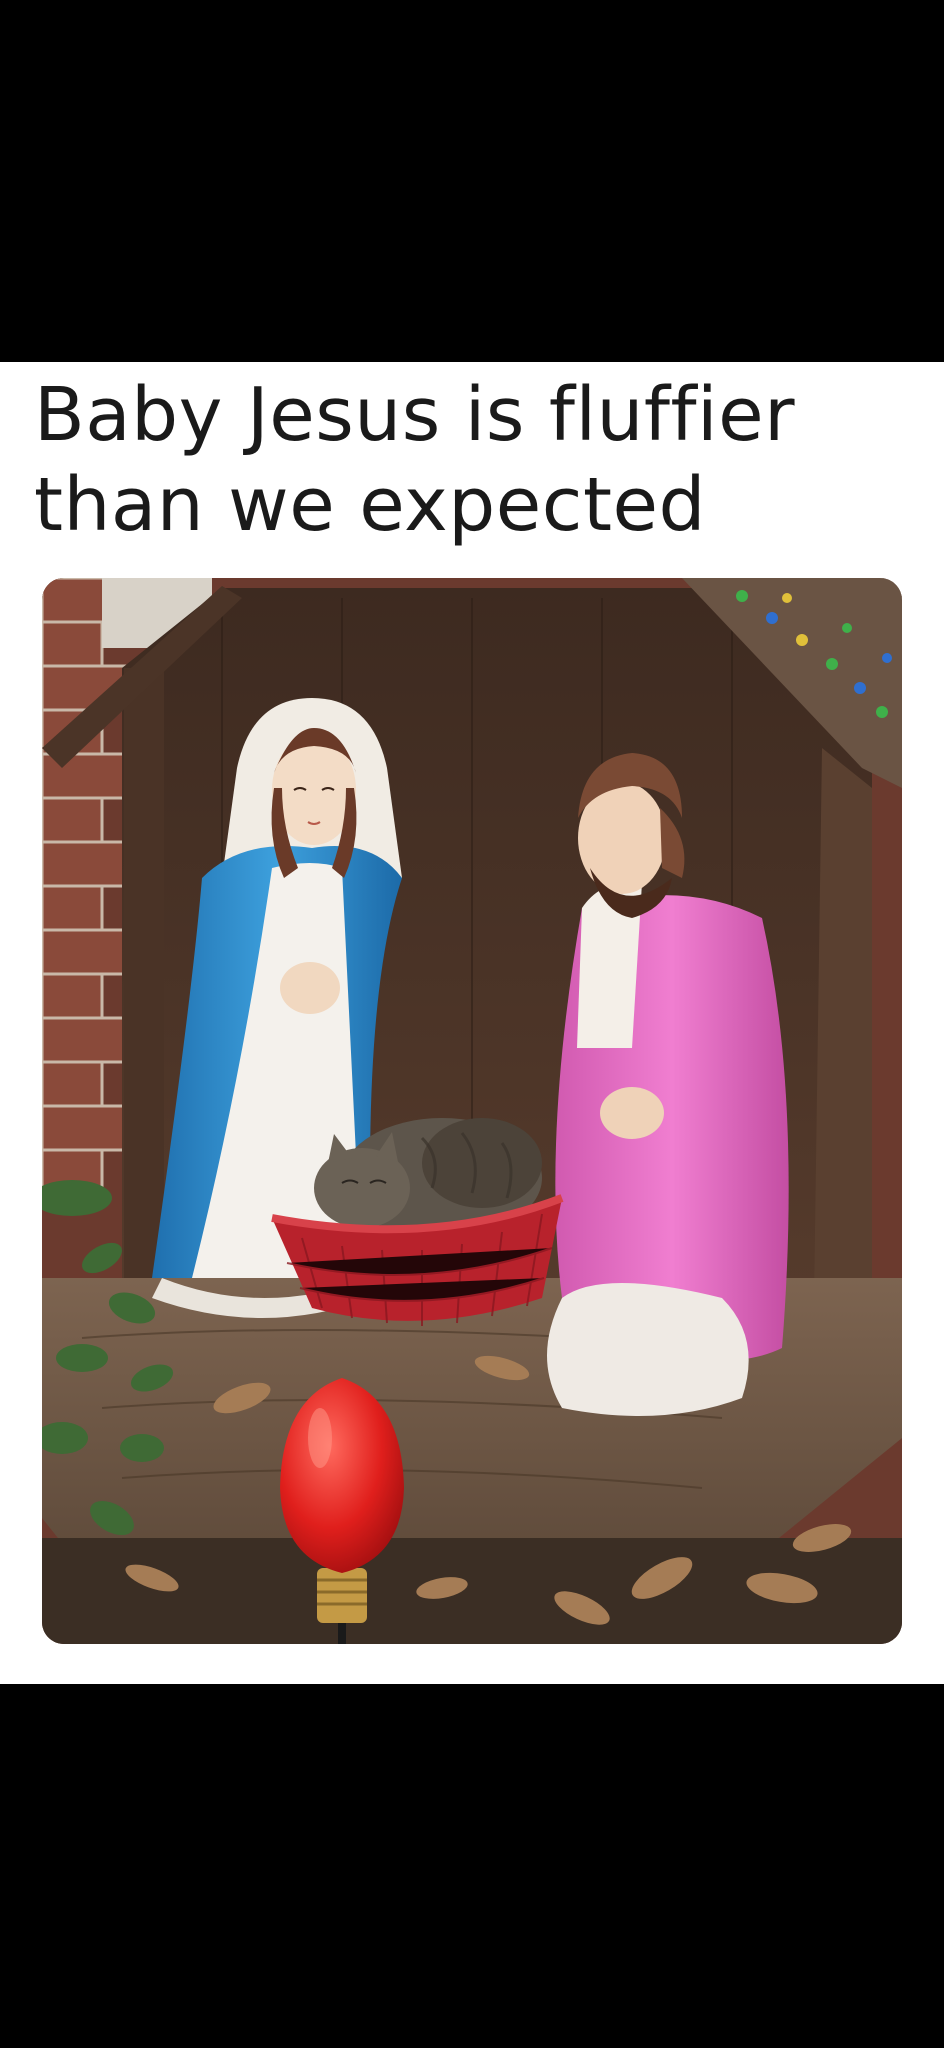  I want to click on caption-line-2: than we expected, so click(370, 505).